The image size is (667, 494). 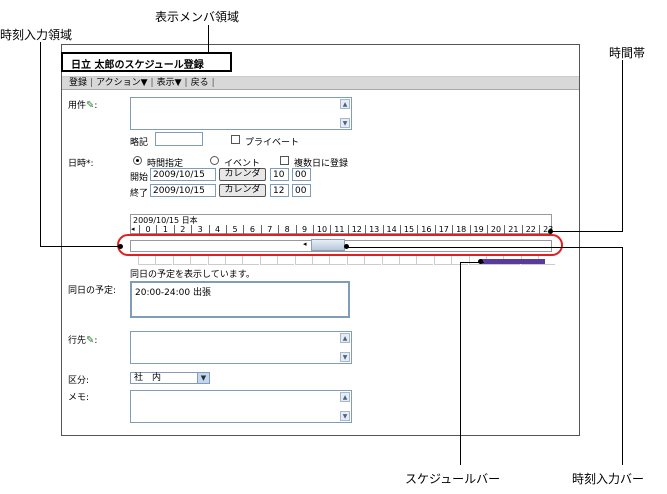 I want to click on hour-label: 21, so click(x=513, y=229).